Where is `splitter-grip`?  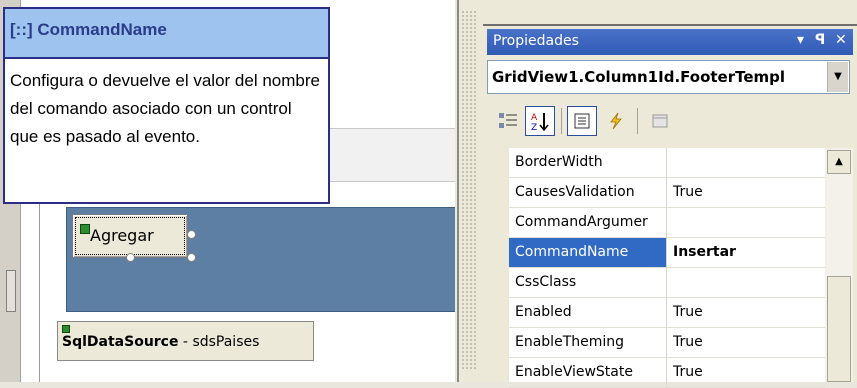
splitter-grip is located at coordinates (469, 190).